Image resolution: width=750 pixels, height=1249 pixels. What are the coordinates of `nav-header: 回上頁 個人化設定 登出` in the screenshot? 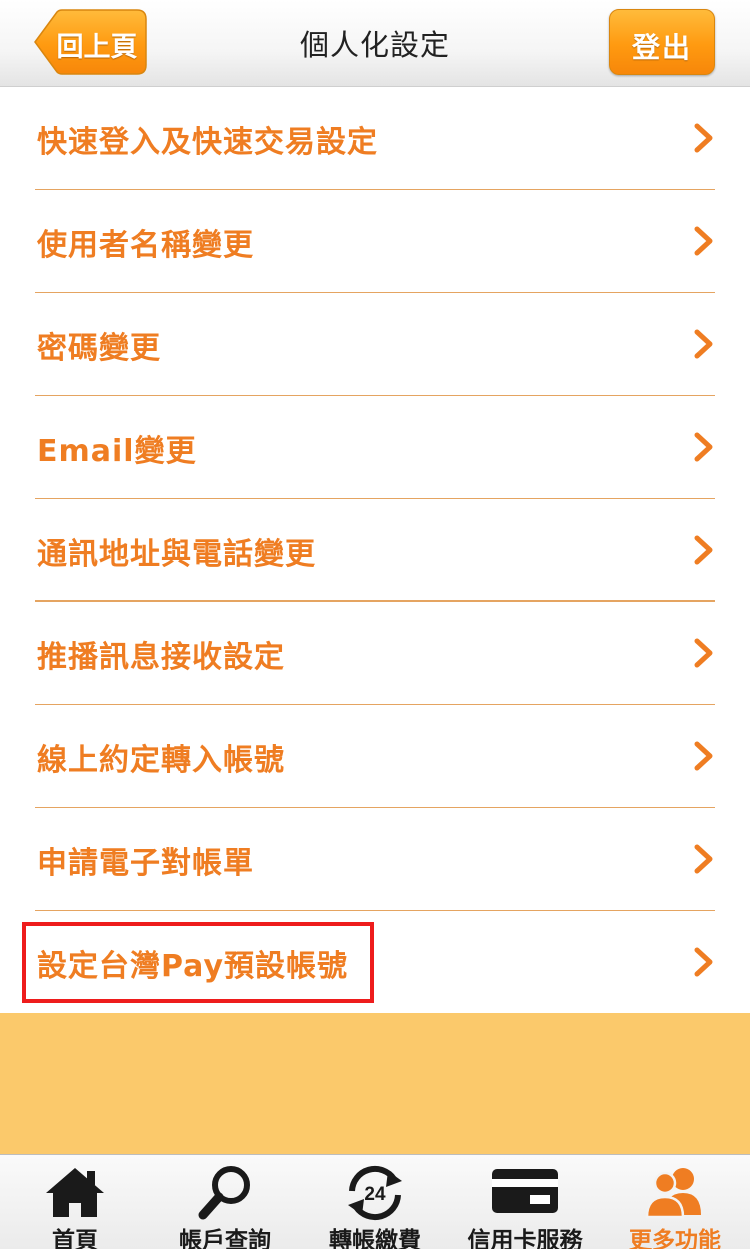 It's located at (375, 43).